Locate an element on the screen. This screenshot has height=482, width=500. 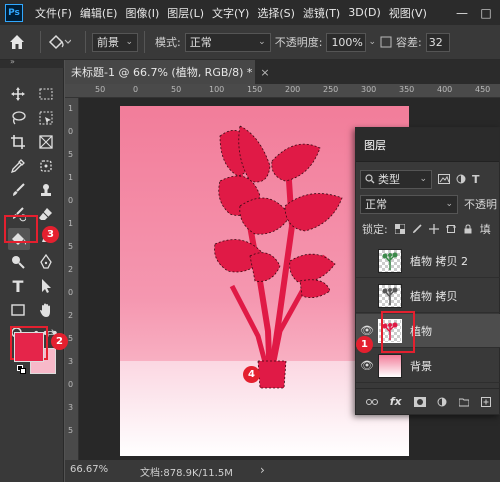
photoshop-logo: Ps is located at coordinates (14, 12).